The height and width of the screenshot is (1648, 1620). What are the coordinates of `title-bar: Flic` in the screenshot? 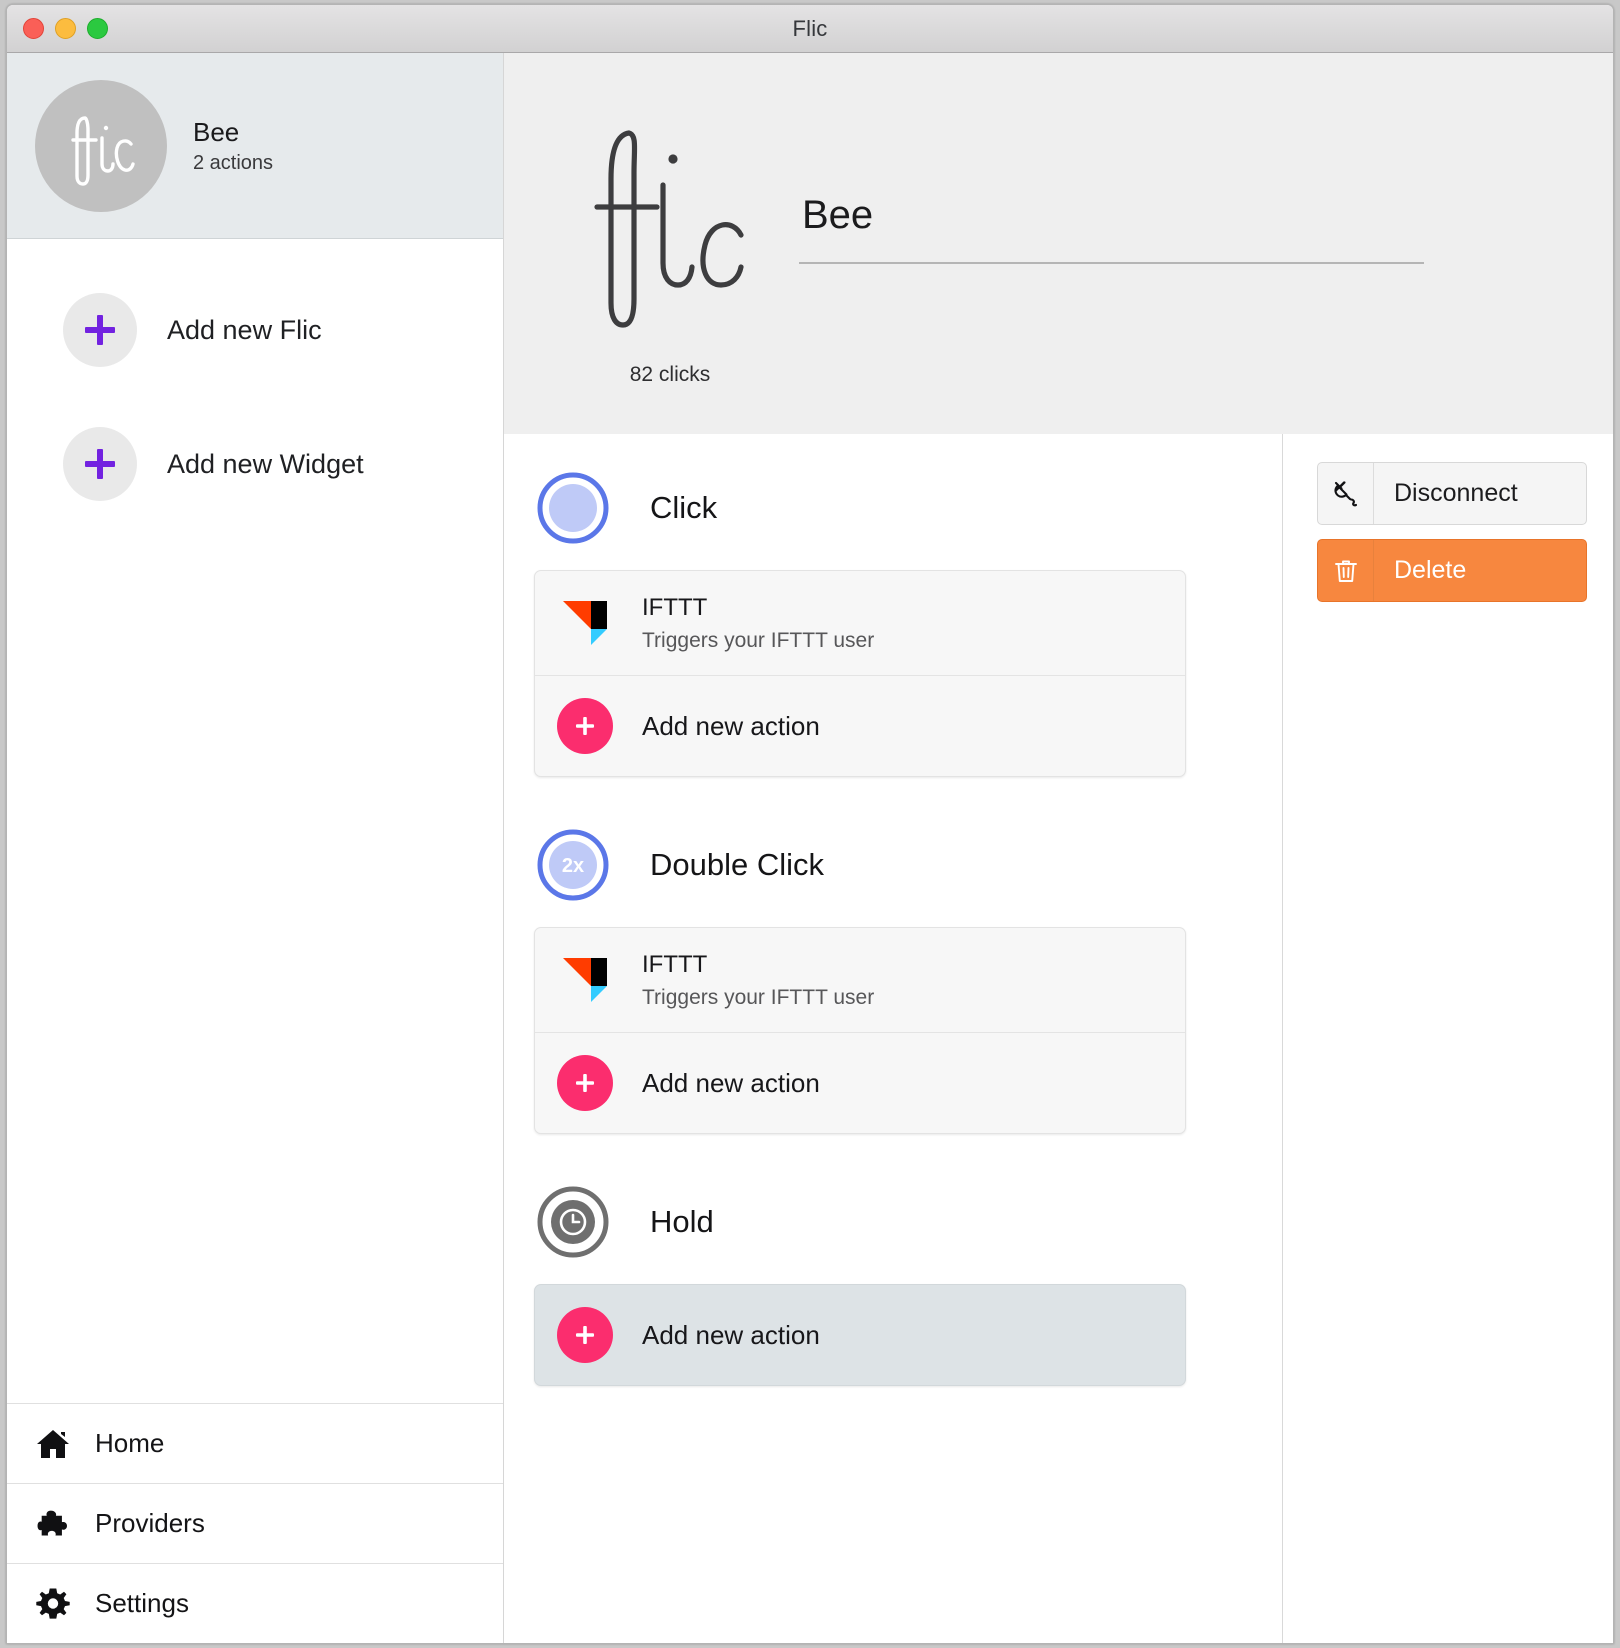 It's located at (810, 29).